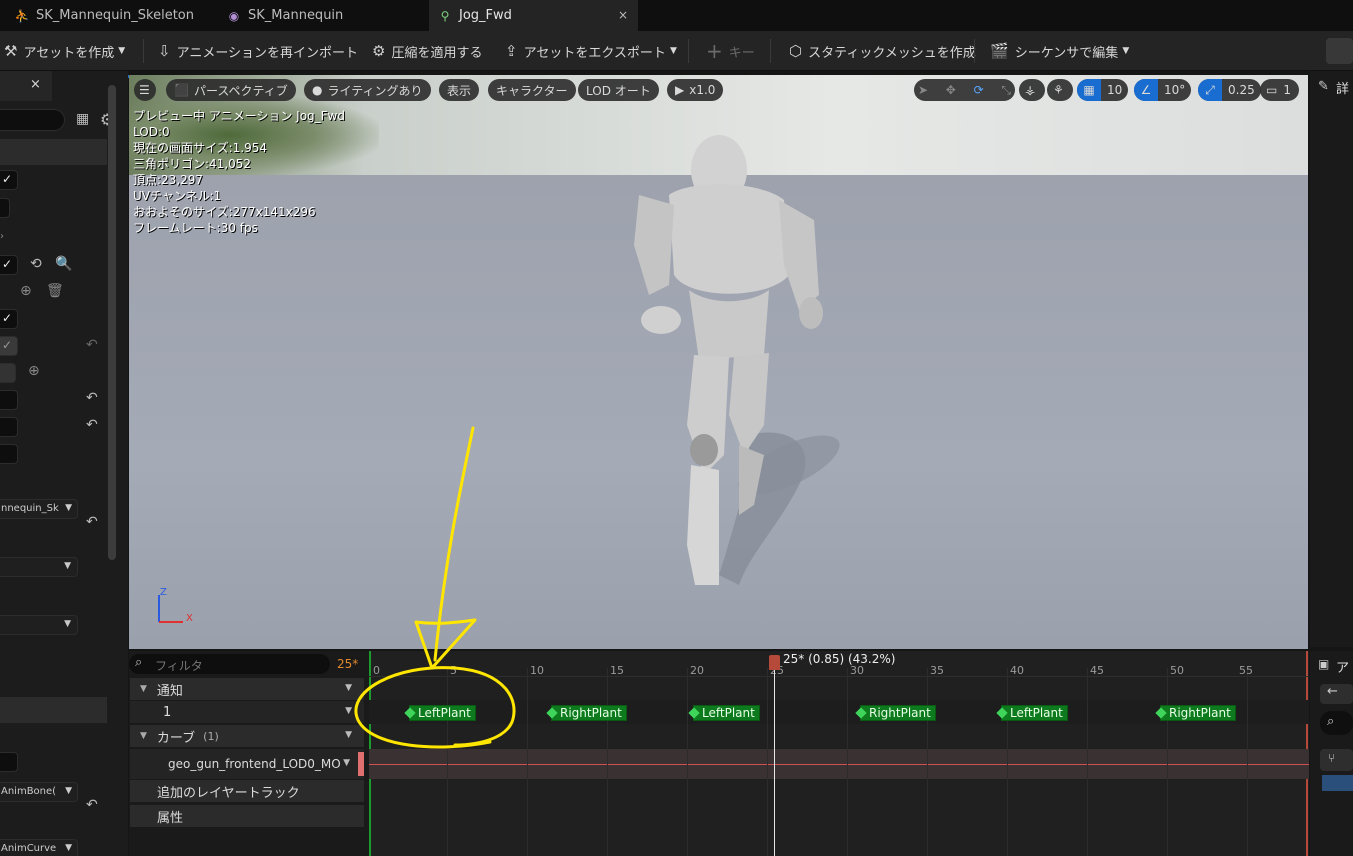 The width and height of the screenshot is (1353, 856). What do you see at coordinates (1324, 664) in the screenshot?
I see `folder-icon: ▣` at bounding box center [1324, 664].